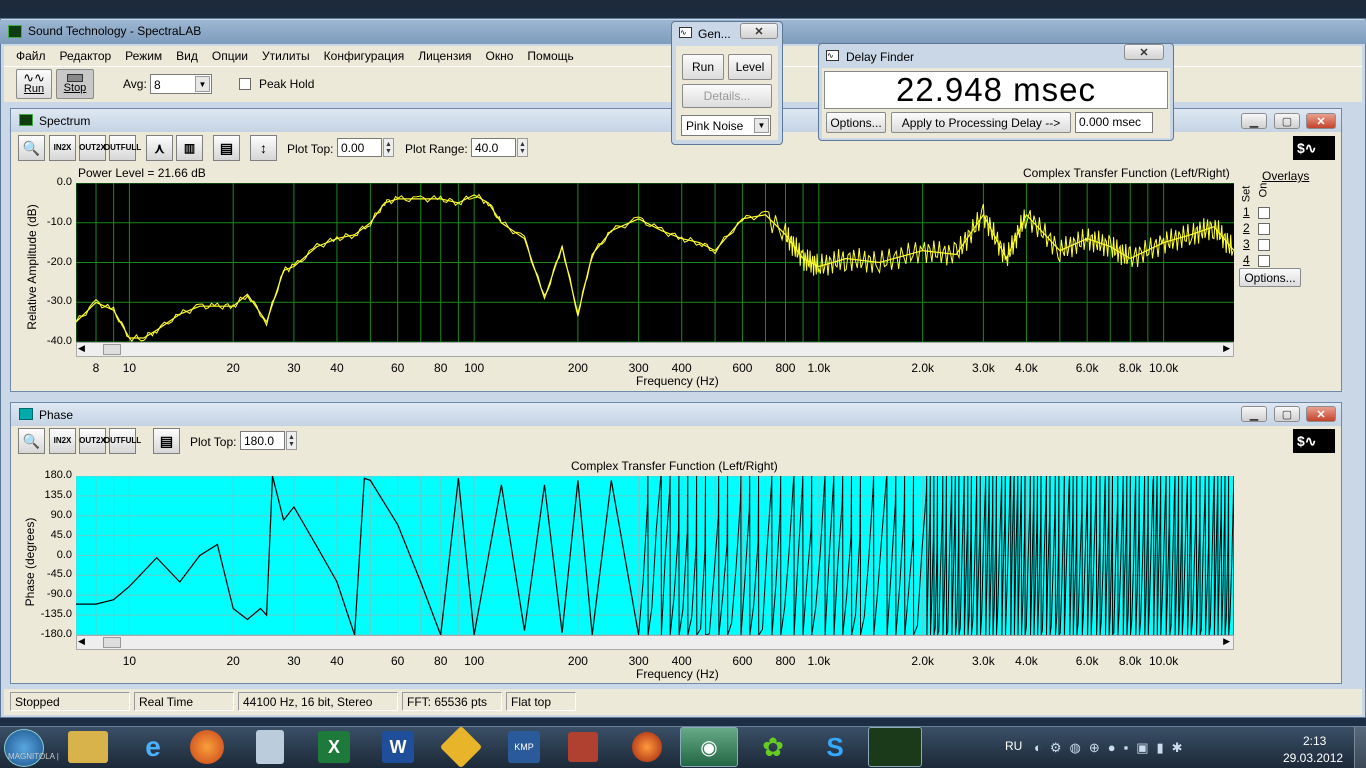  Describe the element at coordinates (1254, 121) in the screenshot. I see `spectrum-minimize-button: ▁` at that location.